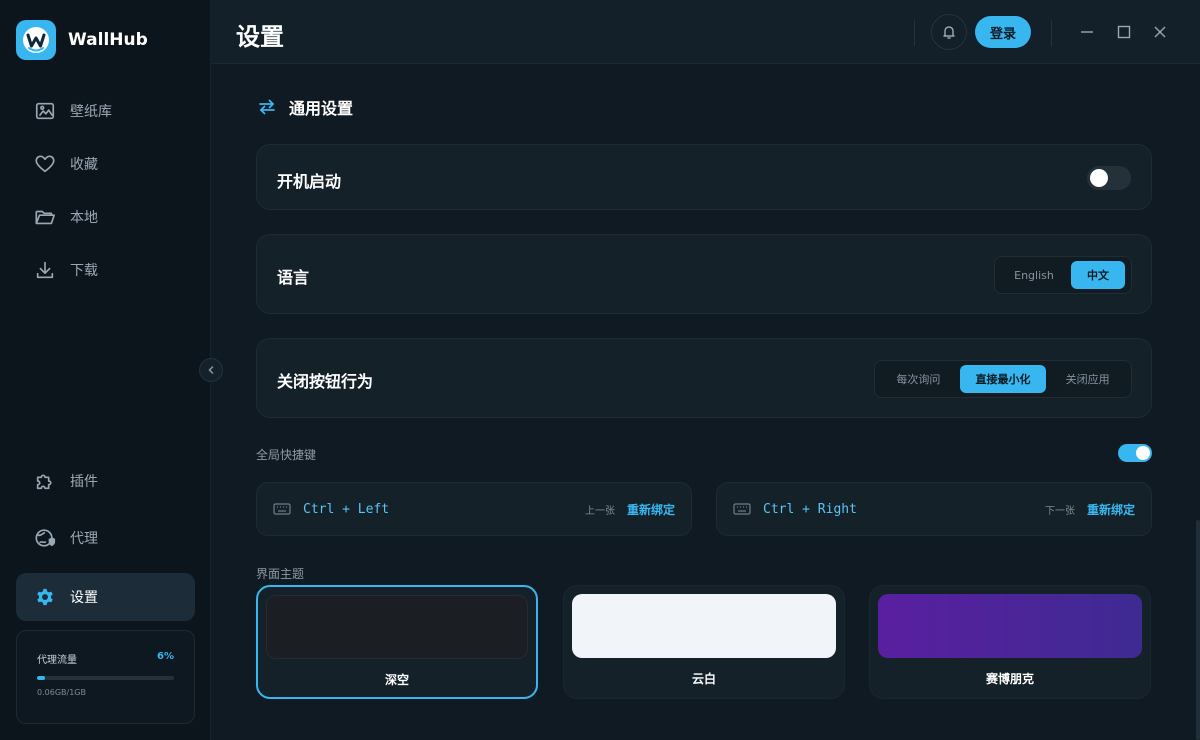  I want to click on language-selector: English 中文, so click(1063, 275).